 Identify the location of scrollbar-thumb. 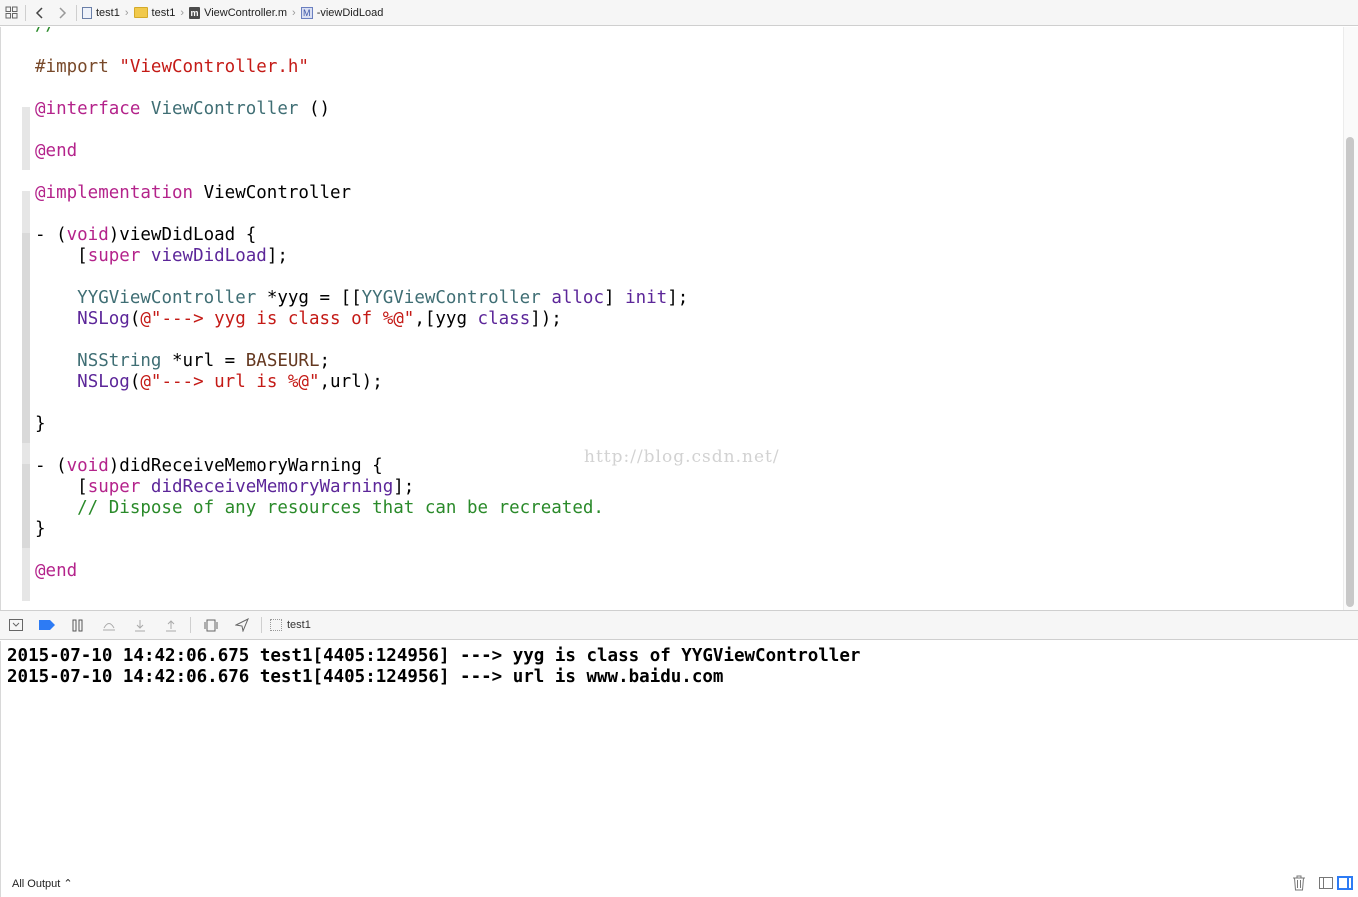
(1350, 372).